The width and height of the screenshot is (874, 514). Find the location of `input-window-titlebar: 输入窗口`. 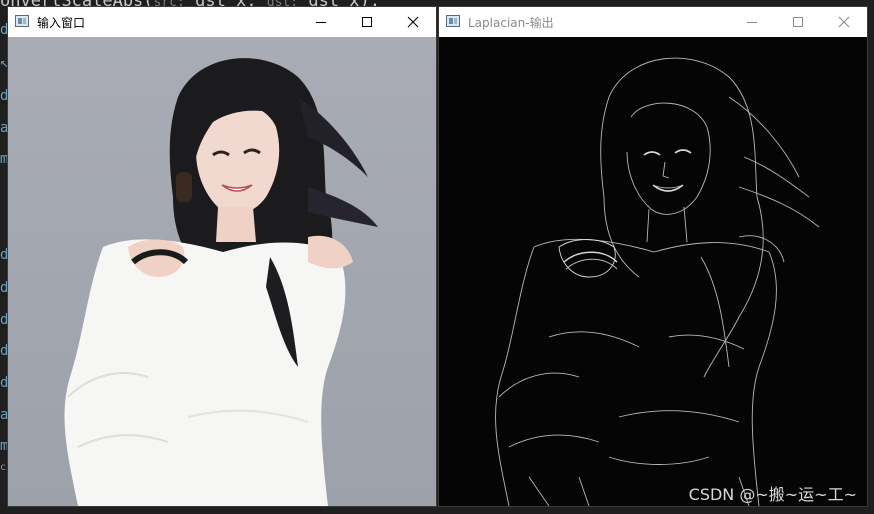

input-window-titlebar: 输入窗口 is located at coordinates (222, 22).